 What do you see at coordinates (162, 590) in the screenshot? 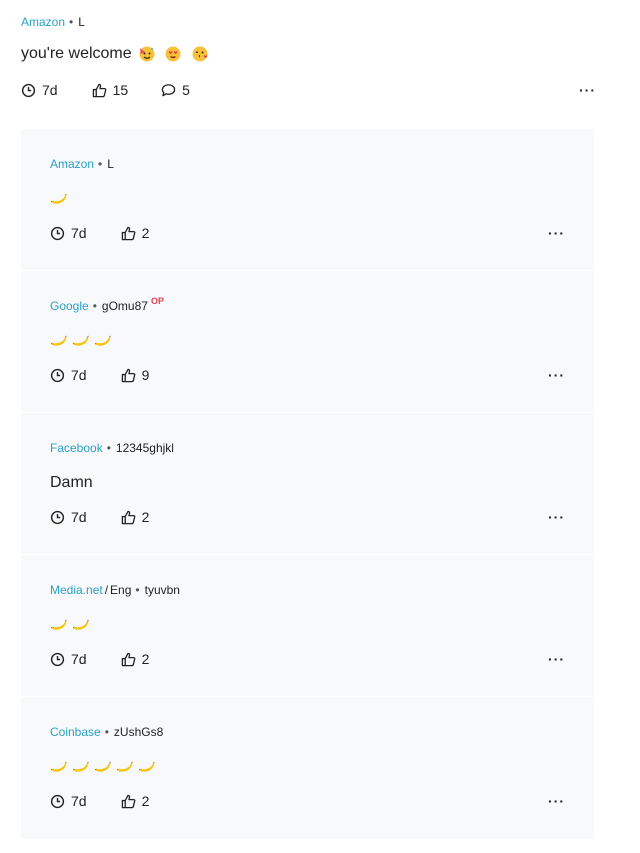
I see `username: tyuvbn` at bounding box center [162, 590].